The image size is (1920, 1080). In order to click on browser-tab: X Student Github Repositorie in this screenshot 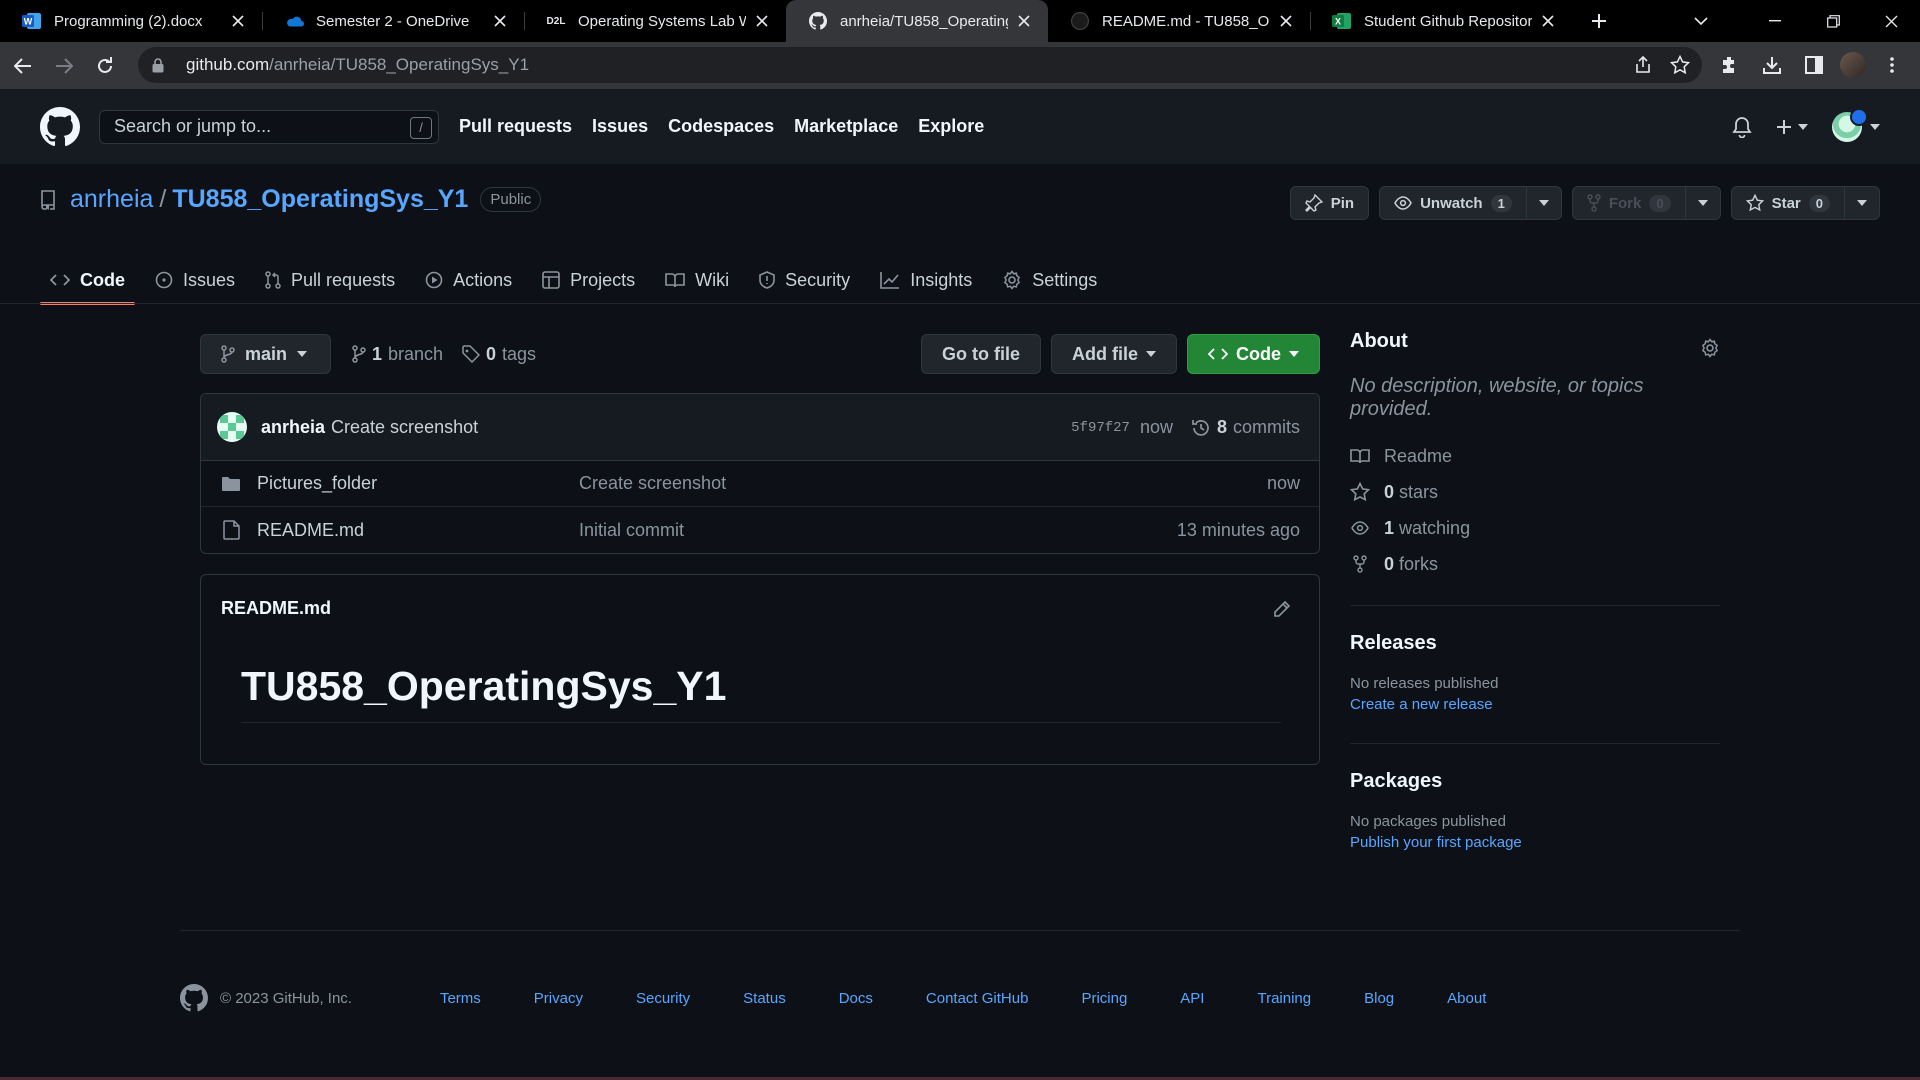, I will do `click(1441, 21)`.